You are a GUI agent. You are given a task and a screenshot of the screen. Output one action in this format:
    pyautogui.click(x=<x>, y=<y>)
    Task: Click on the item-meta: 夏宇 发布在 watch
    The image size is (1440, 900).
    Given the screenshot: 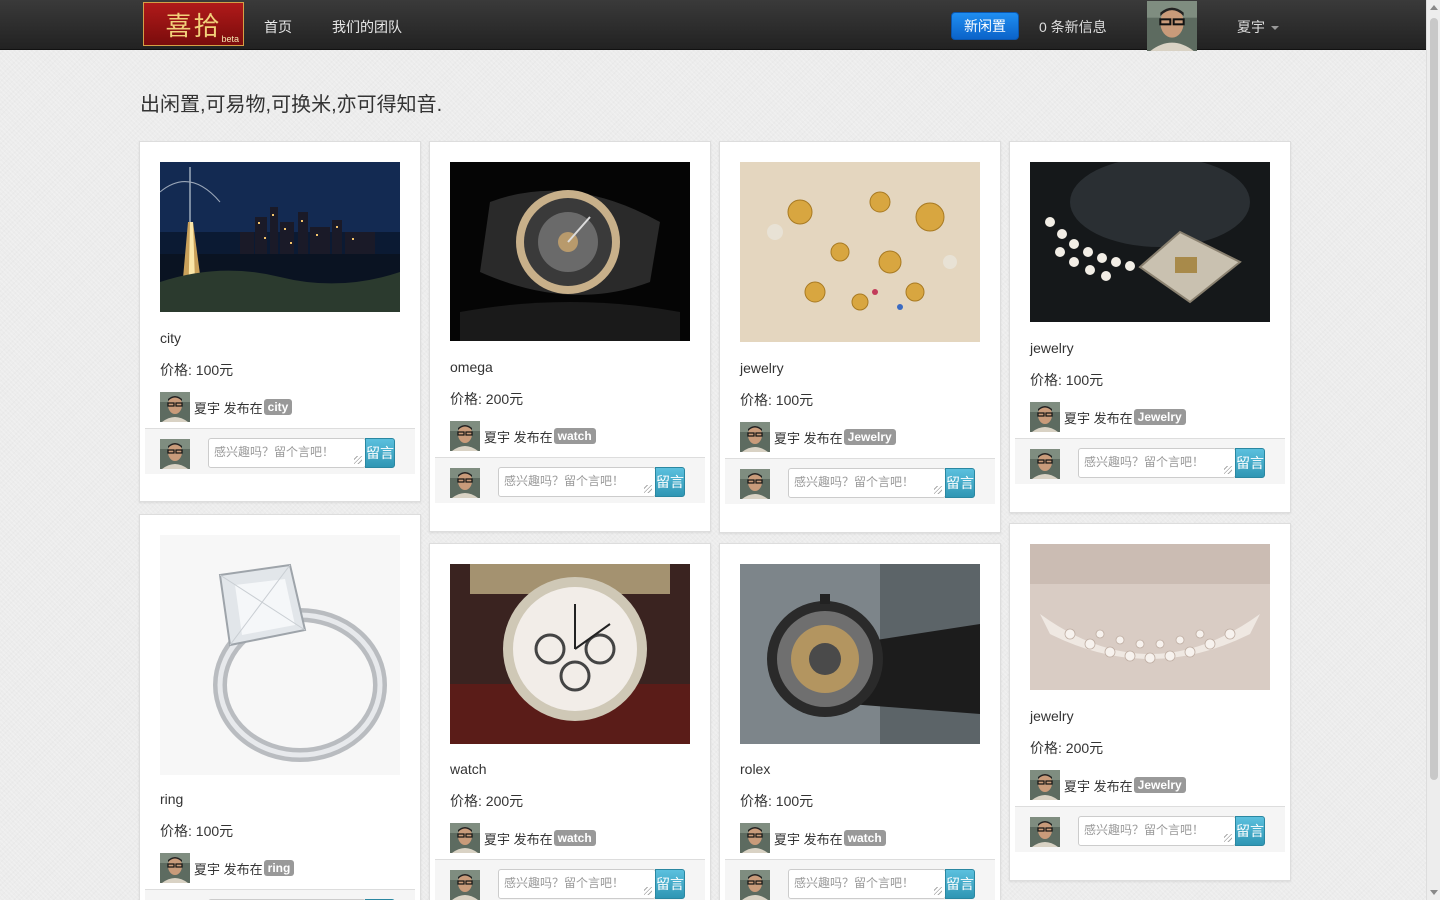 What is the action you would take?
    pyautogui.click(x=813, y=838)
    